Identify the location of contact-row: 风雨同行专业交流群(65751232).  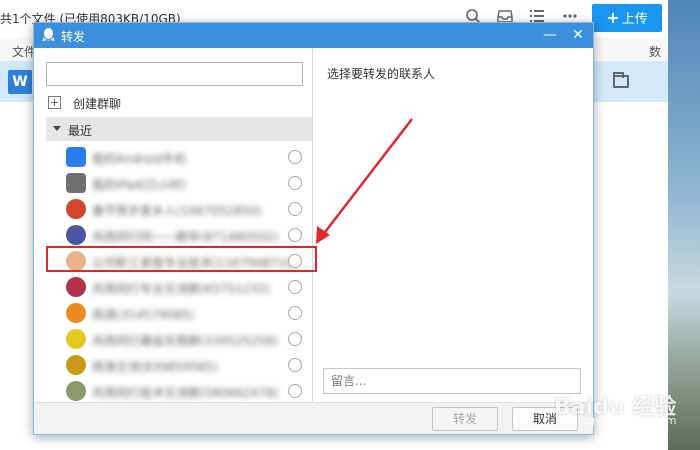
(179, 287).